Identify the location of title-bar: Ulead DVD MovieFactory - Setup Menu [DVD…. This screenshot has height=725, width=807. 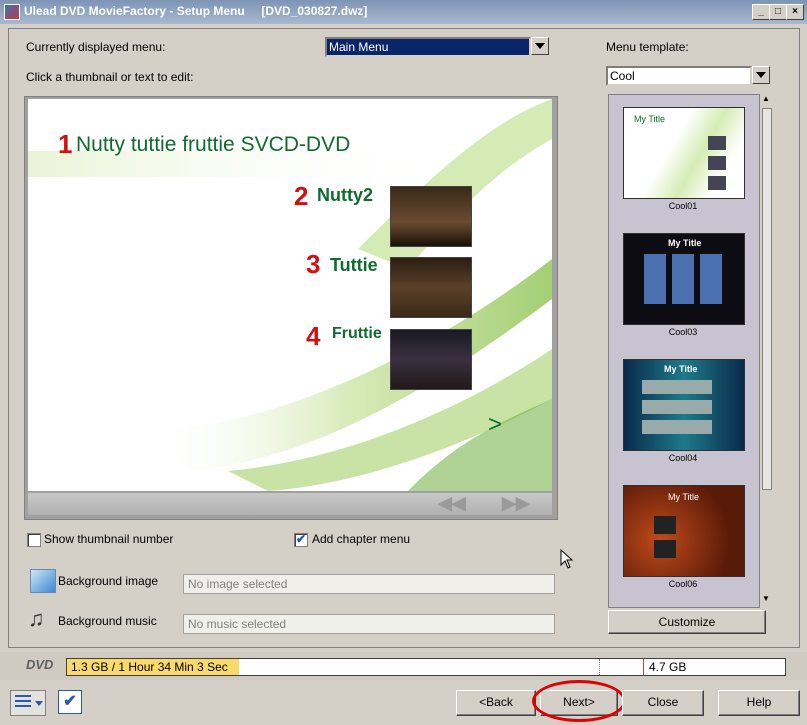
(403, 12).